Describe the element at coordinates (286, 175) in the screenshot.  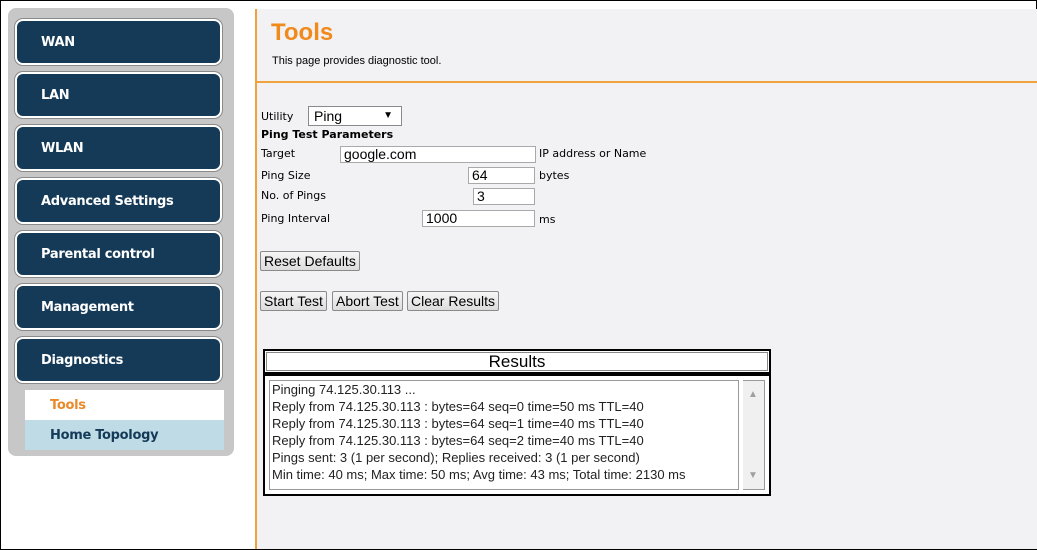
I see `ping-size-label: Ping Size` at that location.